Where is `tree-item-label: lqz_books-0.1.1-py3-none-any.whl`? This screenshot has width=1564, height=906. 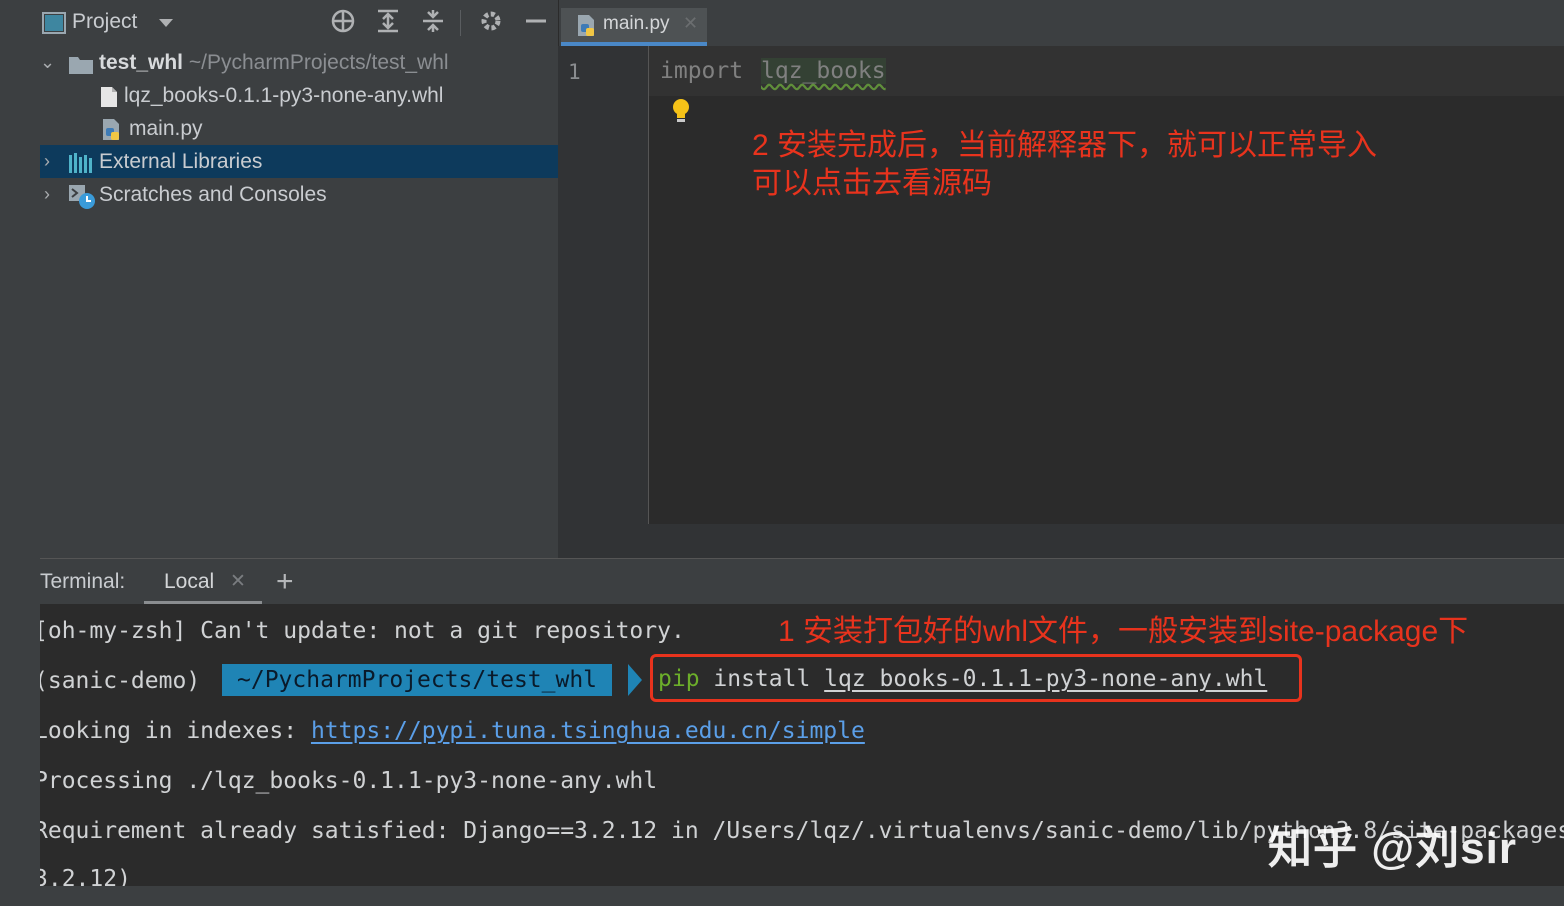
tree-item-label: lqz_books-0.1.1-py3-none-any.whl is located at coordinates (284, 95).